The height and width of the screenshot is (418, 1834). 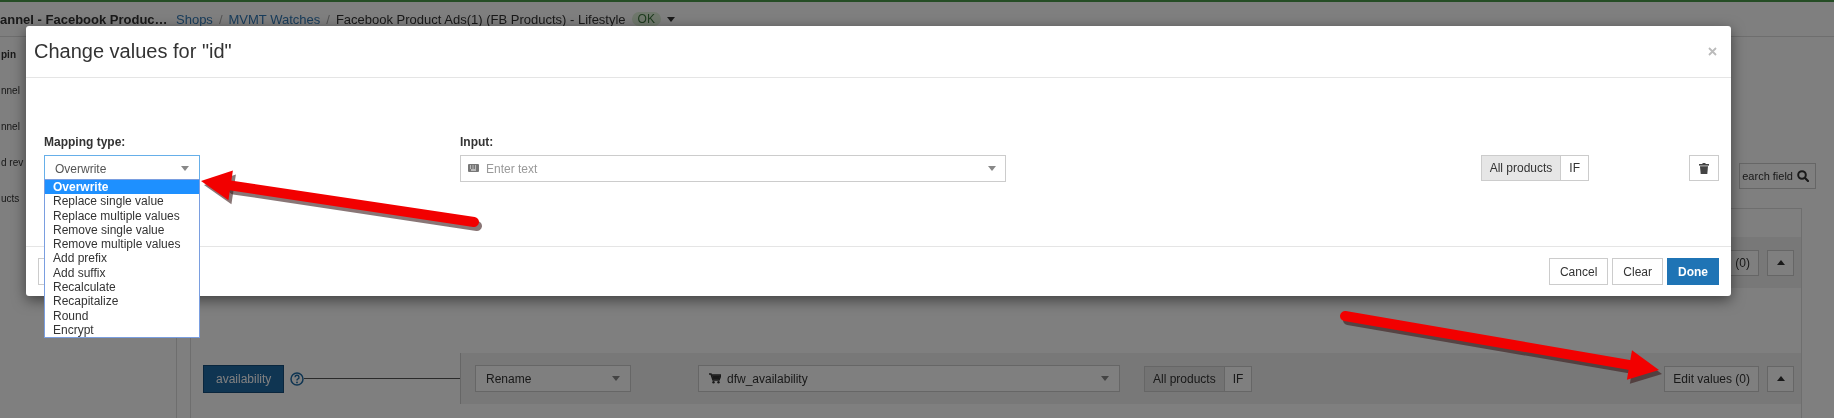 I want to click on dropdown-option: Remove multiple values, so click(x=122, y=244).